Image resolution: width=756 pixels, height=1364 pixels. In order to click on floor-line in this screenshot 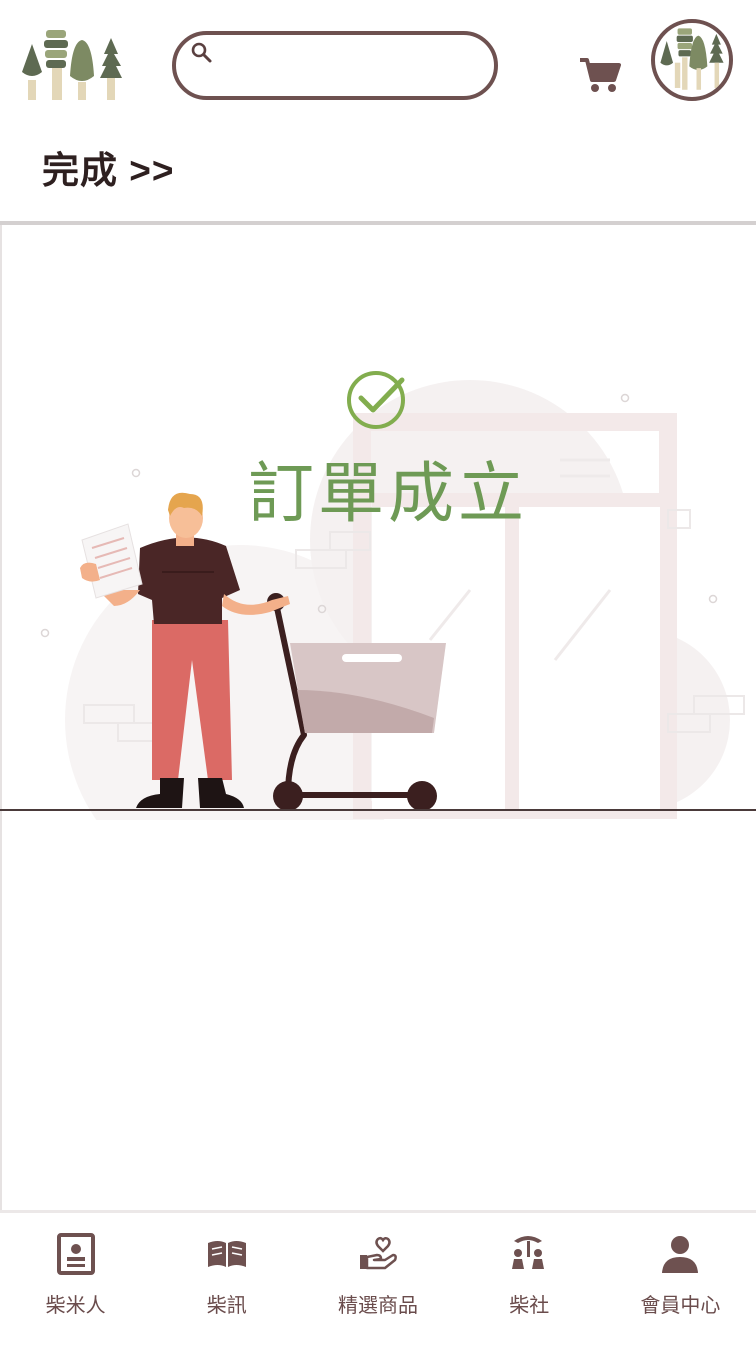, I will do `click(378, 810)`.